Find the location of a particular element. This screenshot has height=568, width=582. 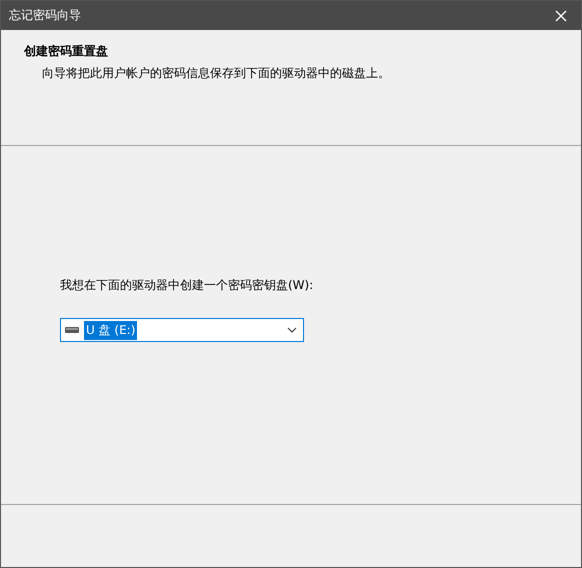

window-title: 忘记密码向导 is located at coordinates (45, 15).